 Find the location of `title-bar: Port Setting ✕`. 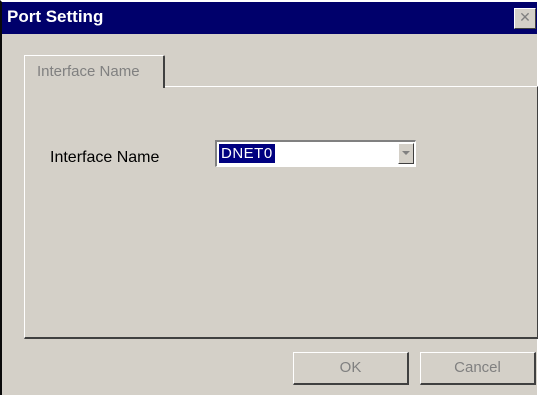

title-bar: Port Setting ✕ is located at coordinates (269, 18).